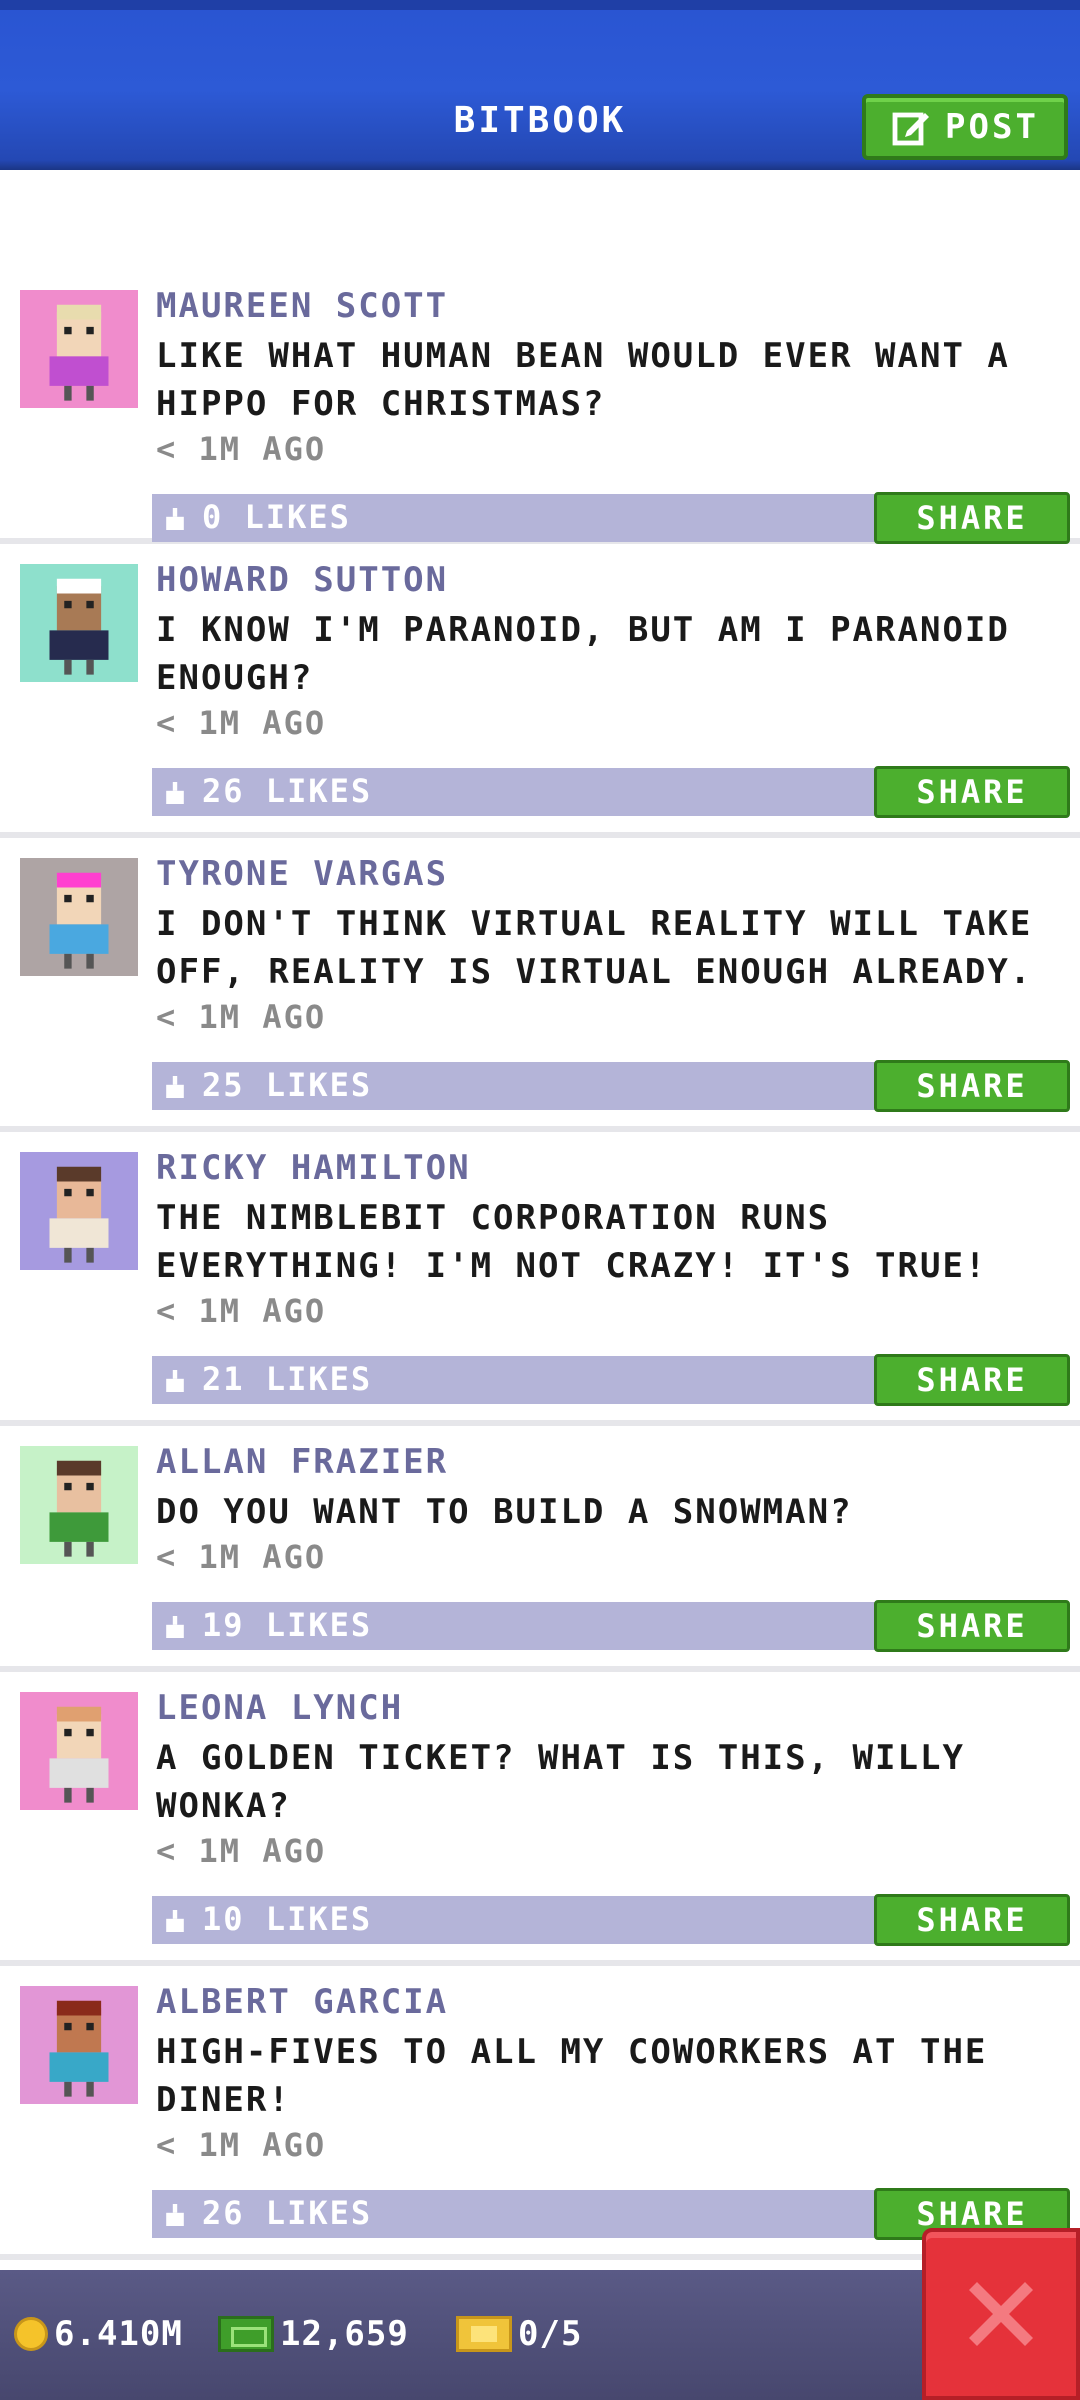  Describe the element at coordinates (302, 1462) in the screenshot. I see `post-author: ALLAN FRAZIER` at that location.